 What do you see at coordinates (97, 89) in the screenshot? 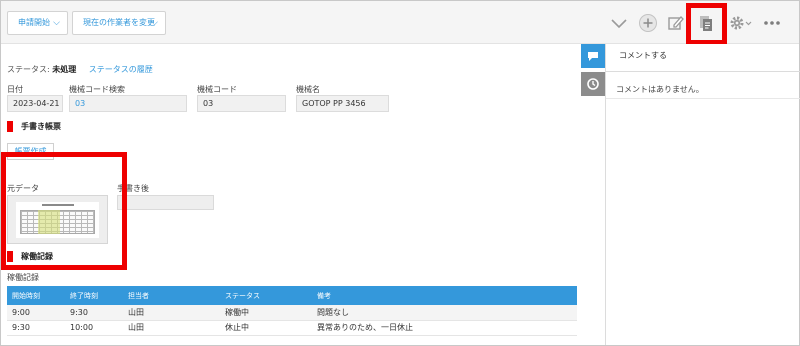
I see `machine-code-search-label: 機械コード検索` at bounding box center [97, 89].